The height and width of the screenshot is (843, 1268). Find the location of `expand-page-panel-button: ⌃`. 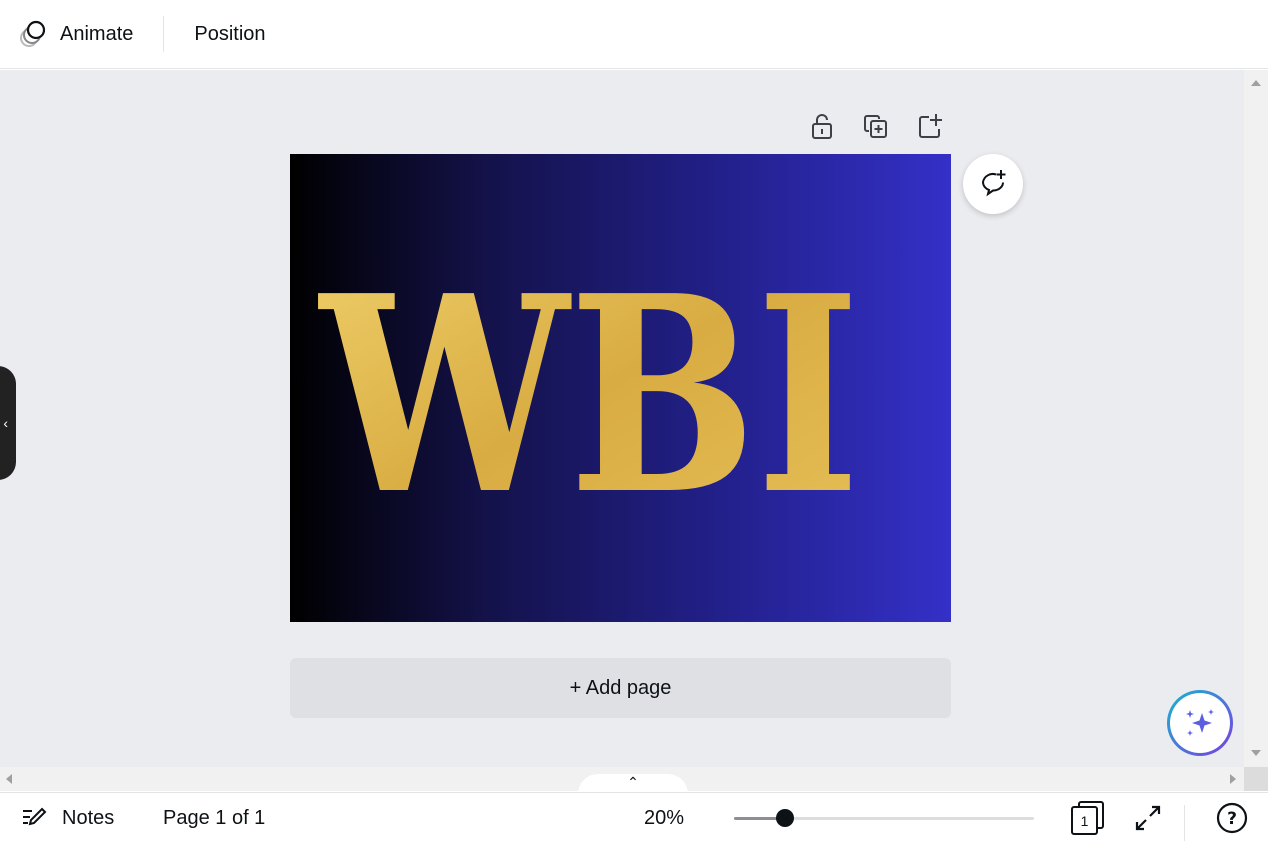

expand-page-panel-button: ⌃ is located at coordinates (633, 784).